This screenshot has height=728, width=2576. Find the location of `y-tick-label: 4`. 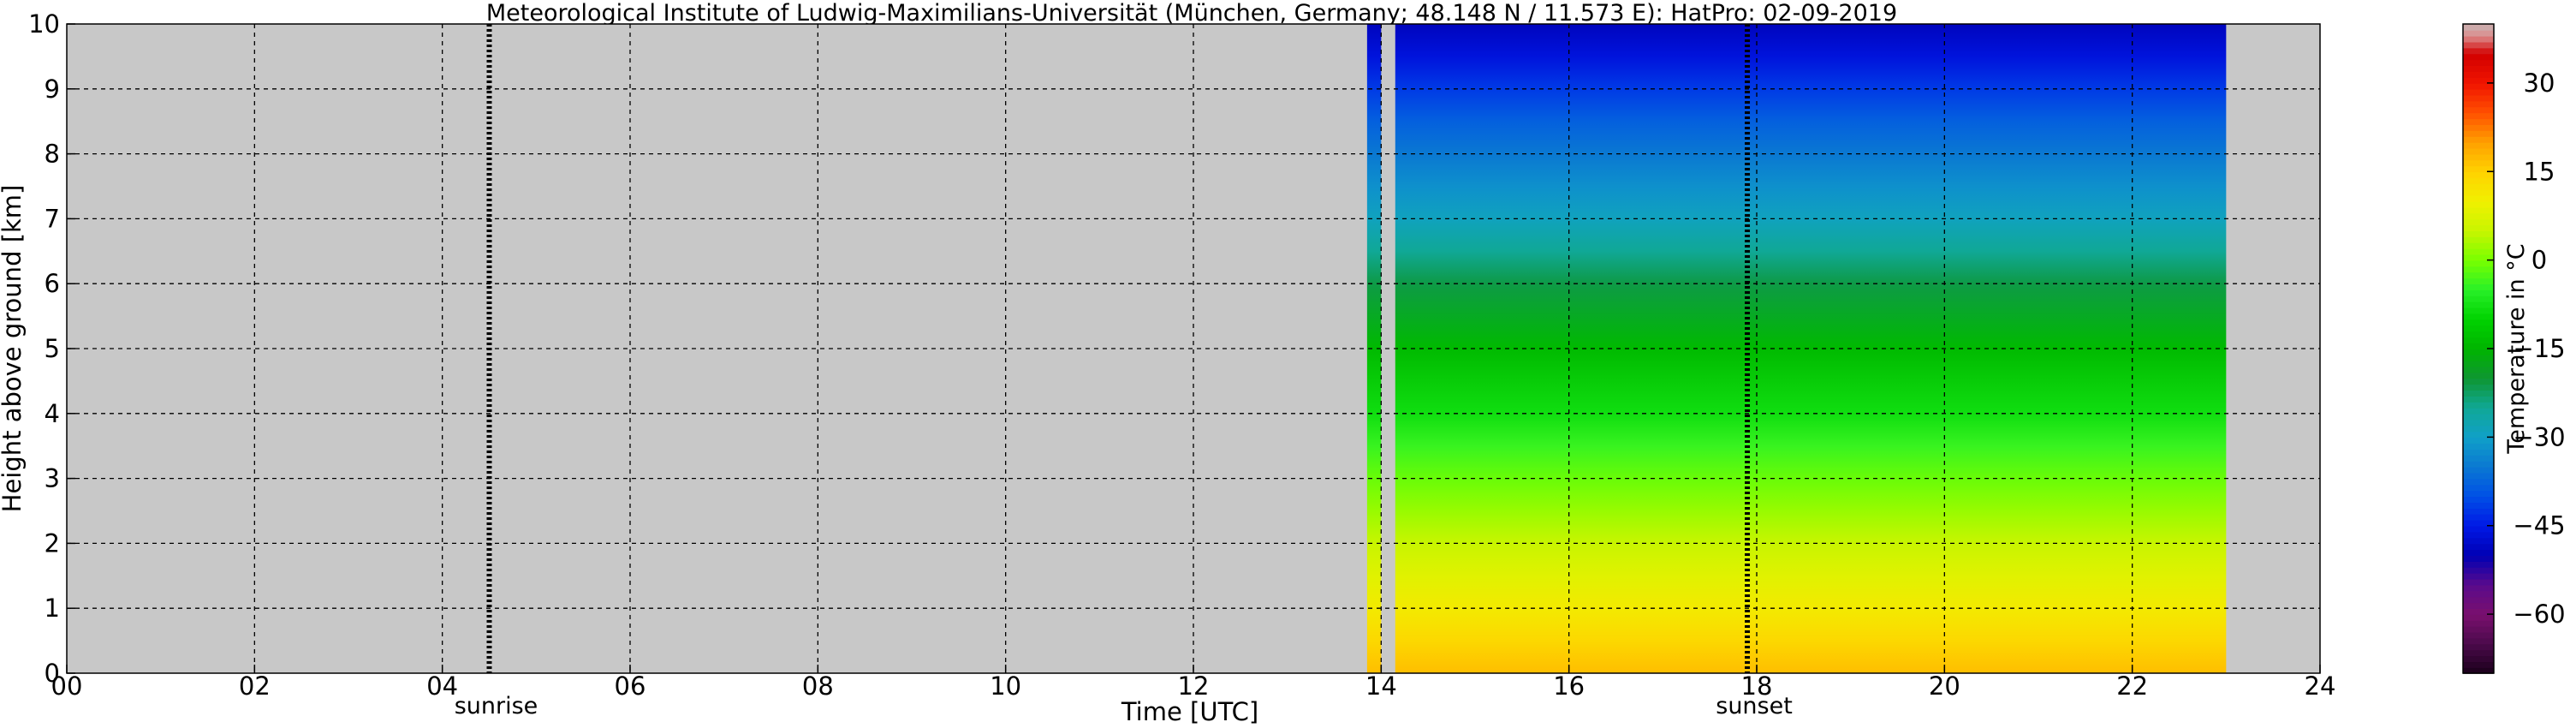

y-tick-label: 4 is located at coordinates (53, 413).